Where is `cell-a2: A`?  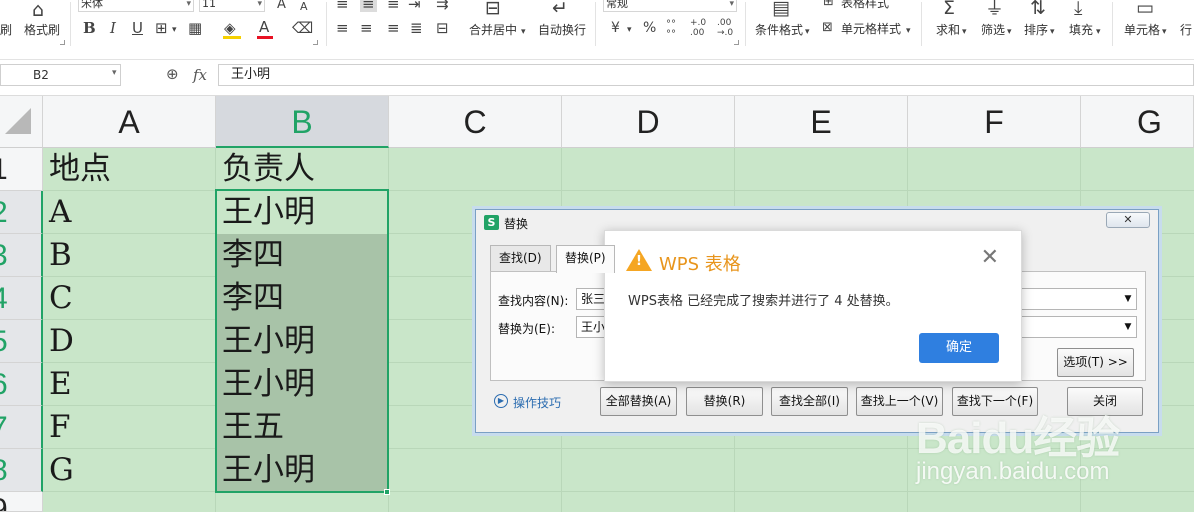
cell-a2: A is located at coordinates (129, 212).